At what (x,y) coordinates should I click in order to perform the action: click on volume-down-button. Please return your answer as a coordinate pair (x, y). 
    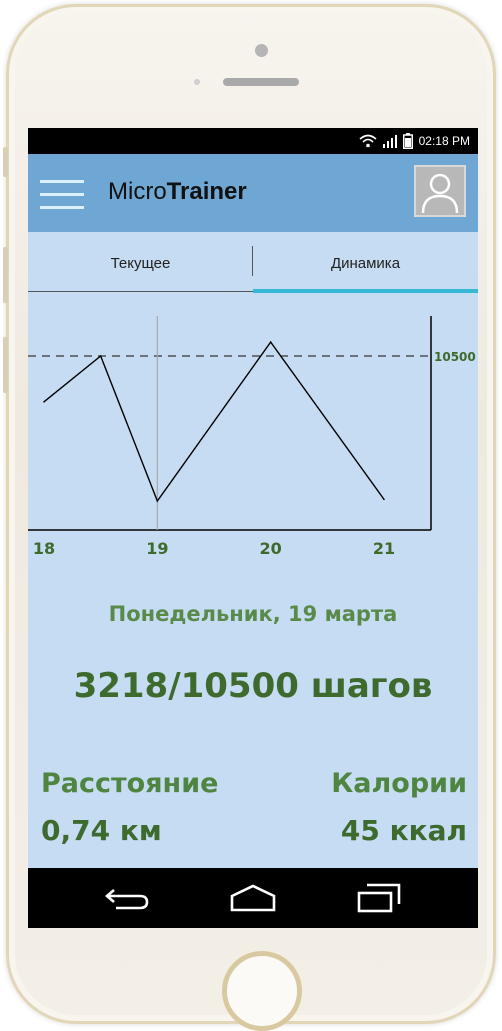
    Looking at the image, I should click on (5, 365).